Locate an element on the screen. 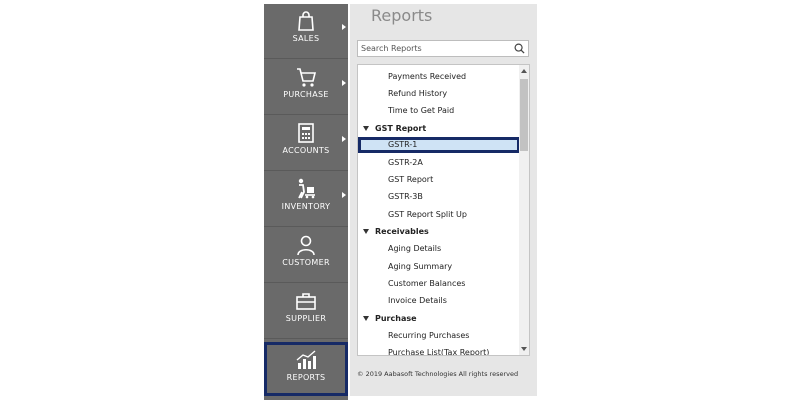 This screenshot has height=400, width=800. tree-item-gst-report-split-up: GST Report Split Up is located at coordinates (439, 215).